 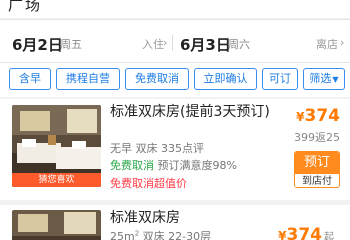 I want to click on satisfaction-text: 预订满意度98%, so click(x=197, y=165).